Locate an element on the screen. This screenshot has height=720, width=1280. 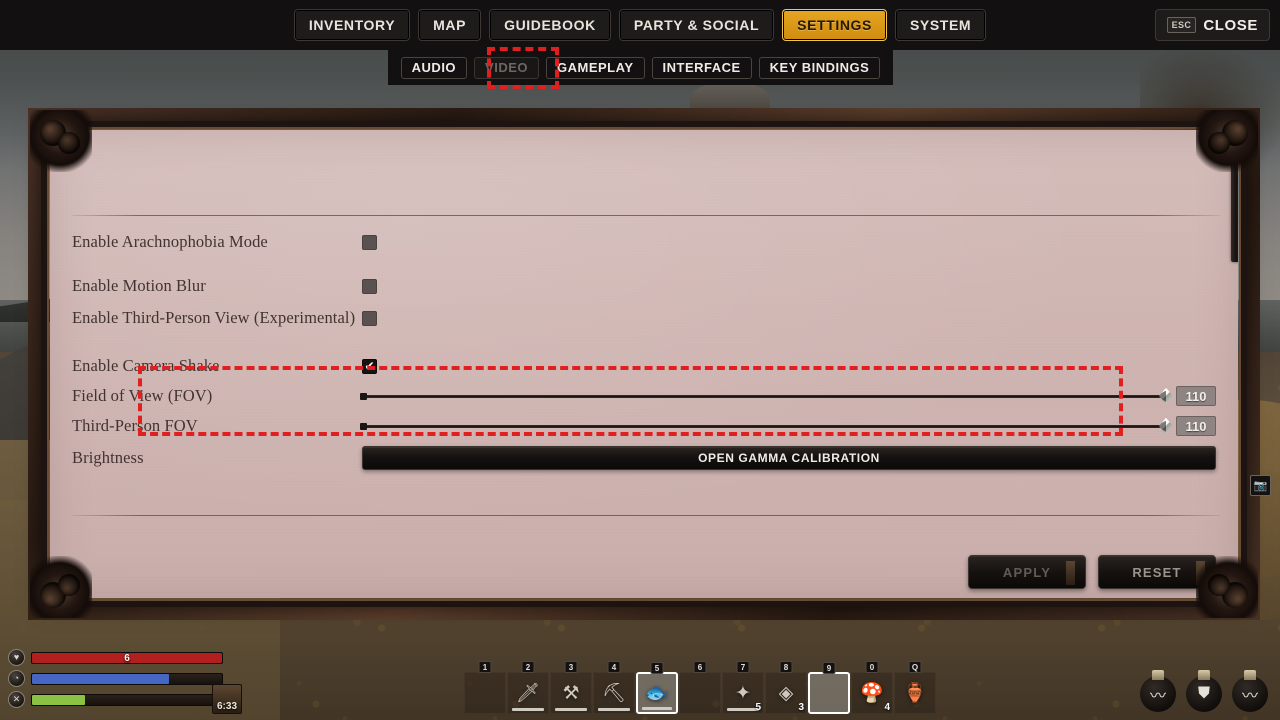
setting-label-brightness: Brightness is located at coordinates (108, 457).